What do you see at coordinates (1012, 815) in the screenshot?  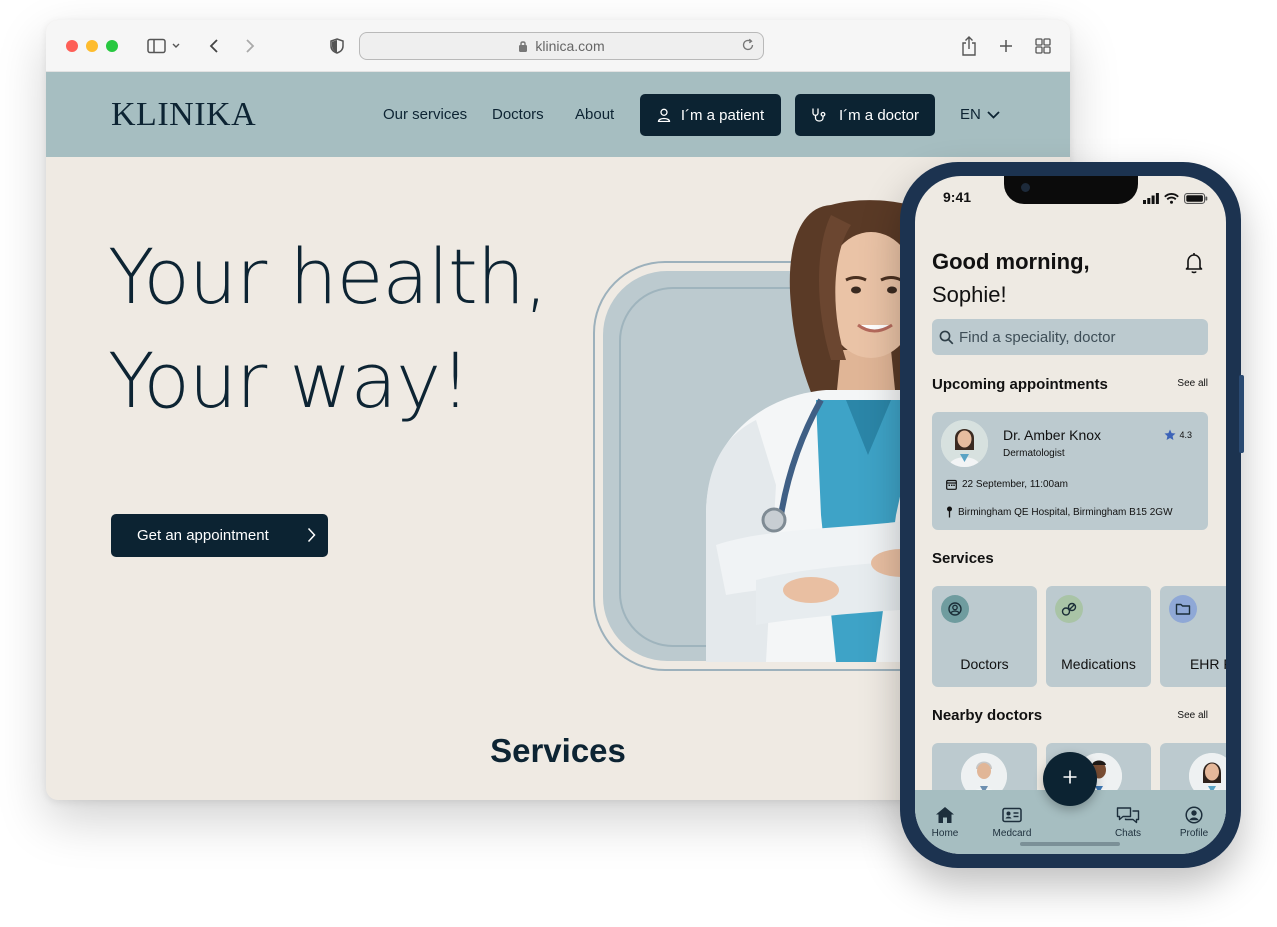 I see `id-card-icon` at bounding box center [1012, 815].